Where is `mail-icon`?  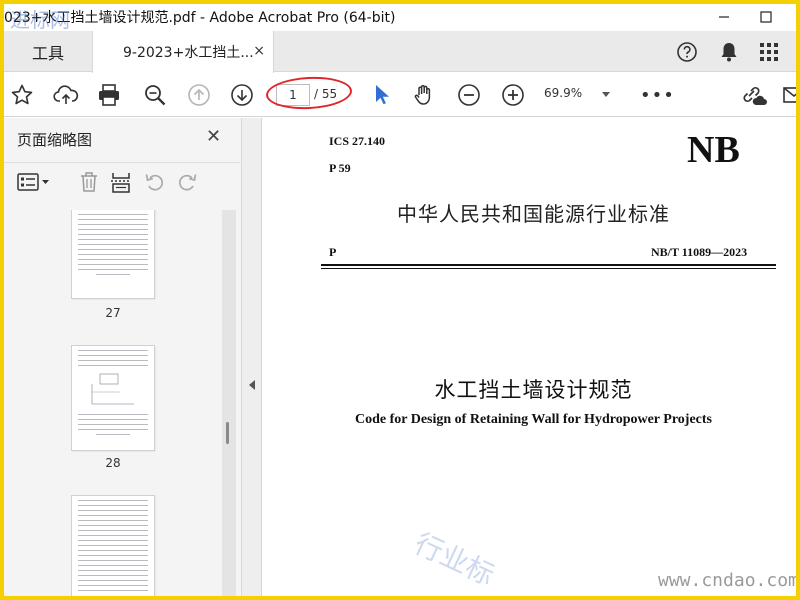 mail-icon is located at coordinates (788, 95).